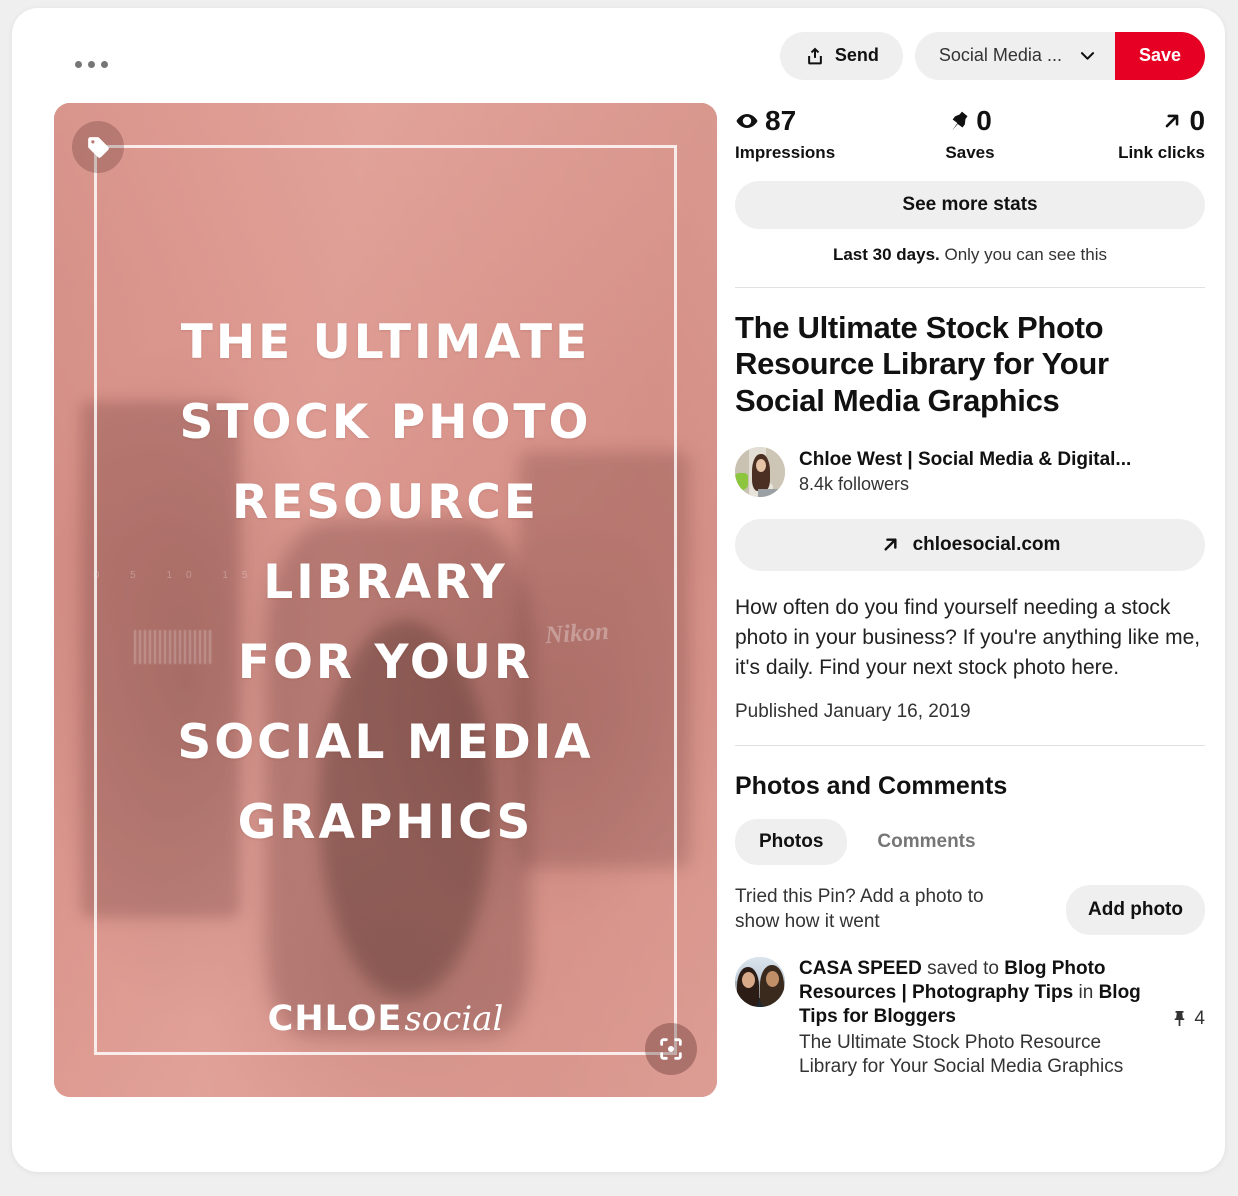 The height and width of the screenshot is (1196, 1238). Describe the element at coordinates (854, 484) in the screenshot. I see `author-followers: 8.4k followers` at that location.